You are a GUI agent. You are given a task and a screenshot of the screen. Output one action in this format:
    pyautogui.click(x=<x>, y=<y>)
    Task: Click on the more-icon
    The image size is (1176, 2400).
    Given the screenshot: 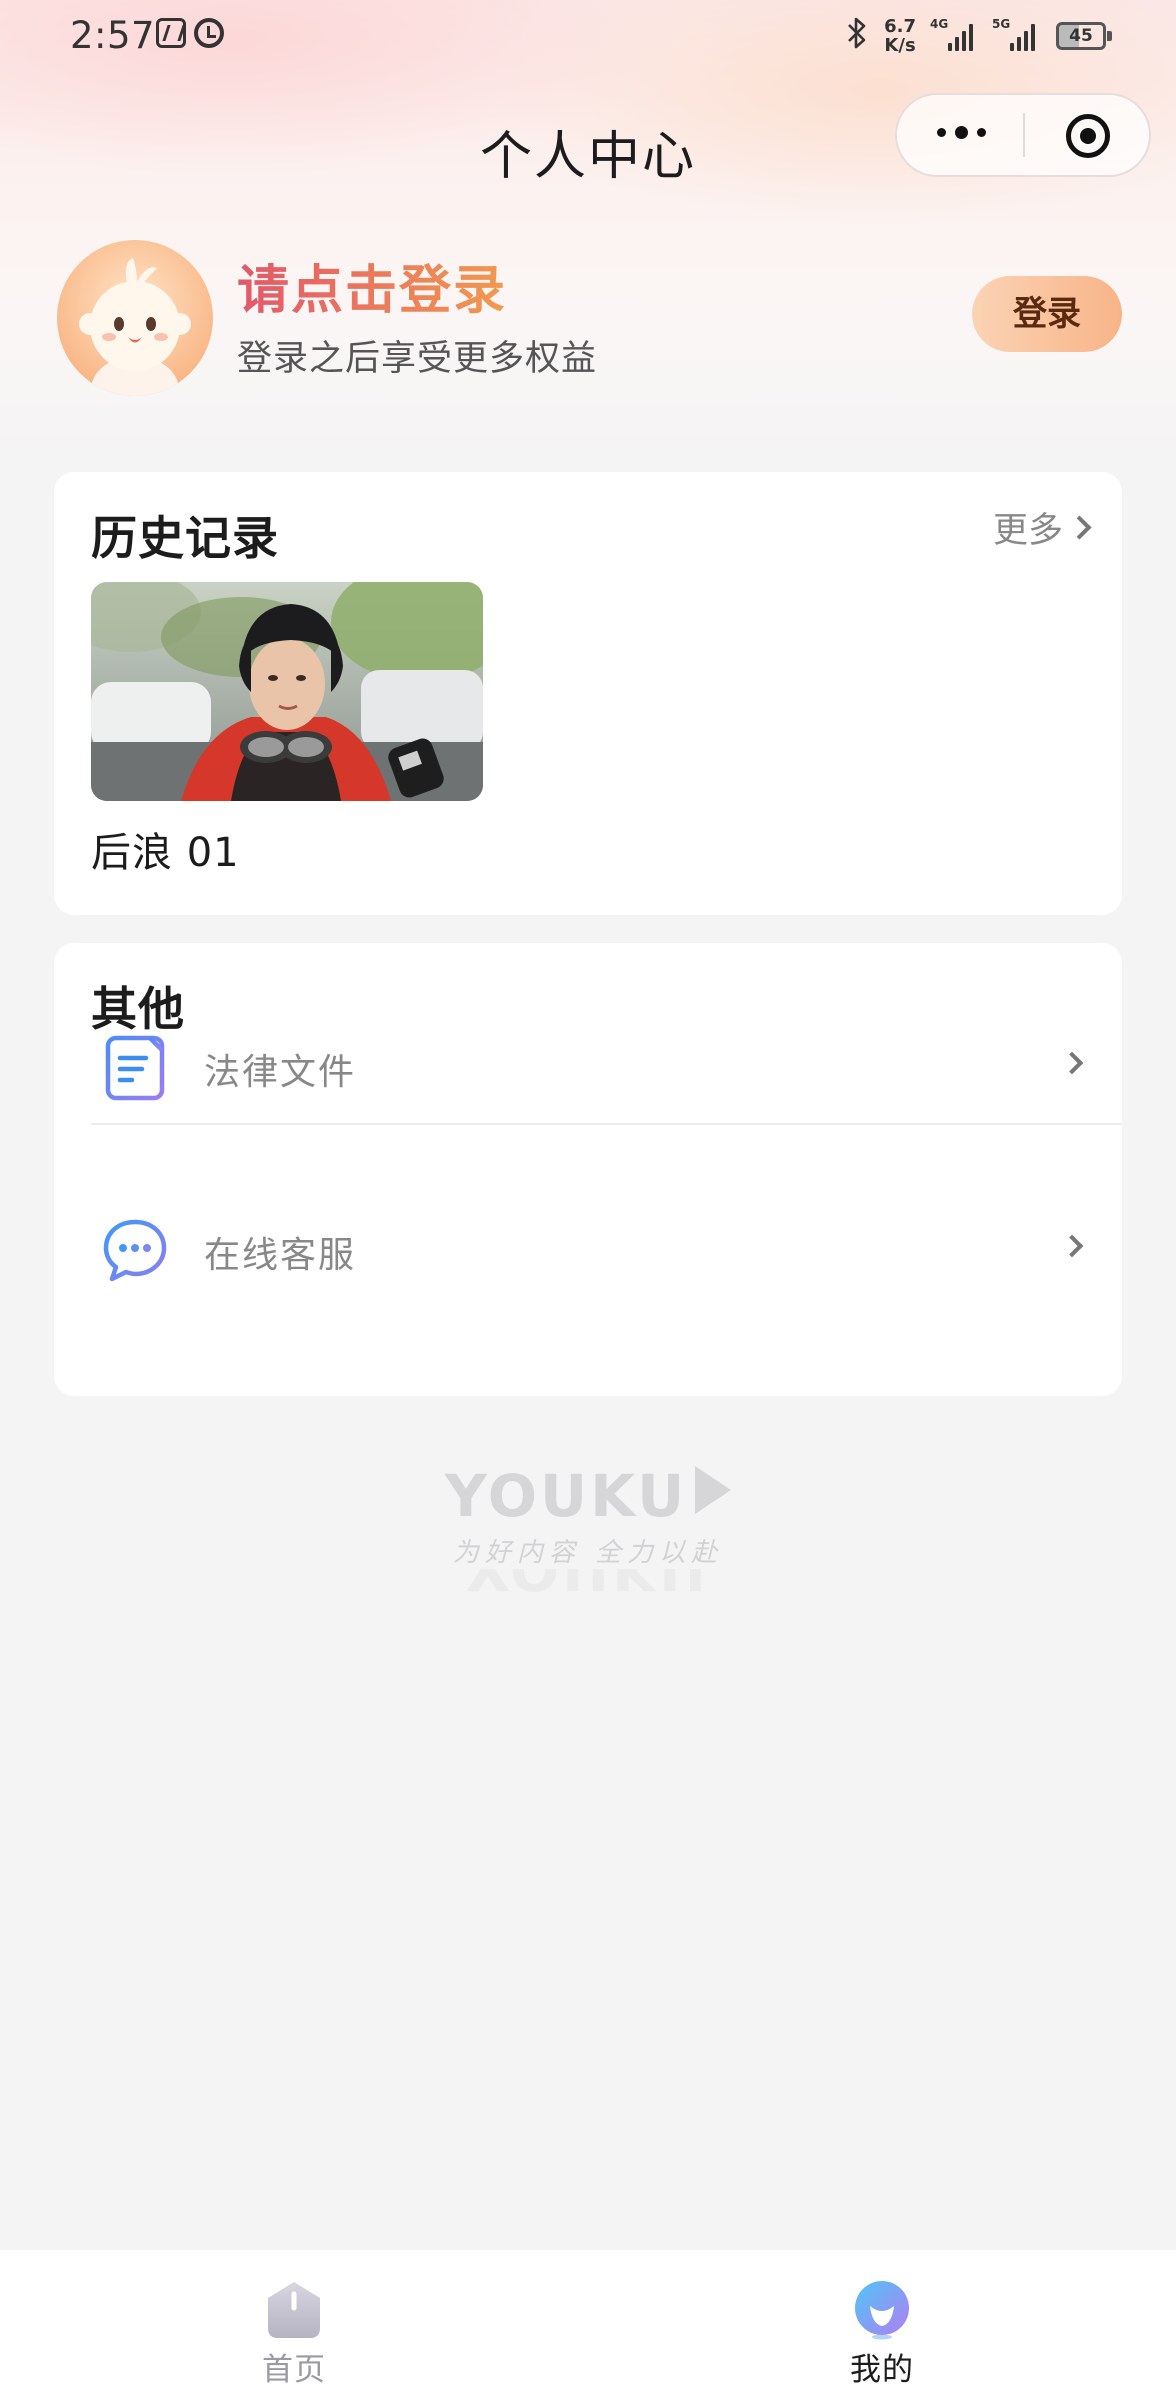 What is the action you would take?
    pyautogui.click(x=961, y=132)
    